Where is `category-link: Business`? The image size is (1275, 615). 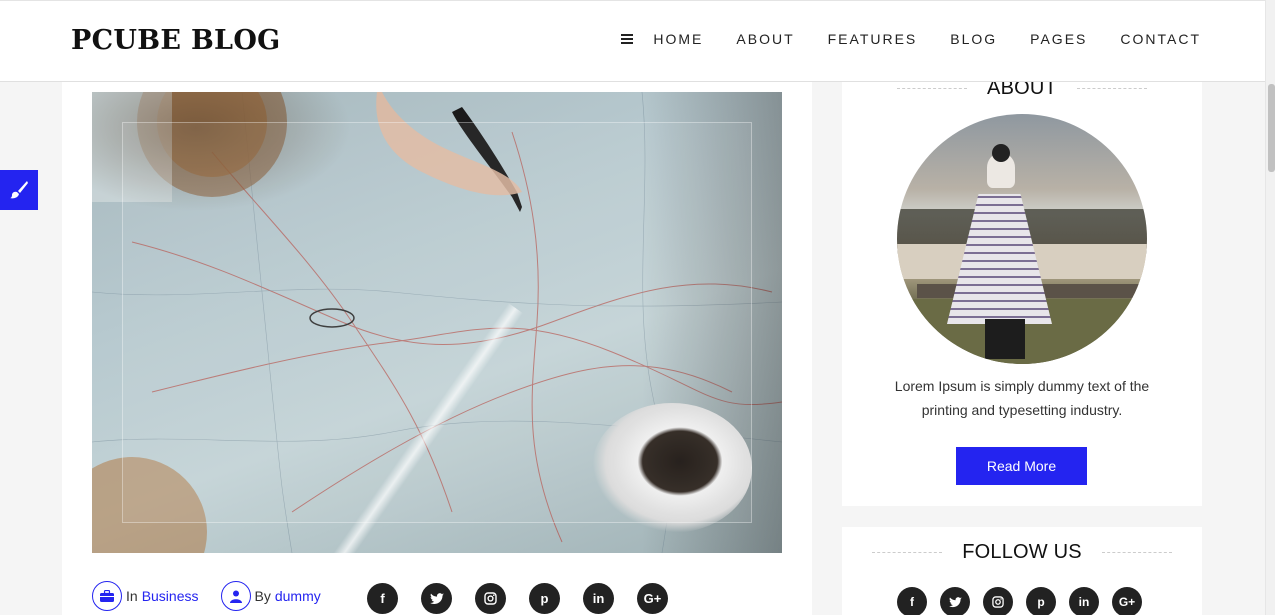
category-link: Business is located at coordinates (170, 596).